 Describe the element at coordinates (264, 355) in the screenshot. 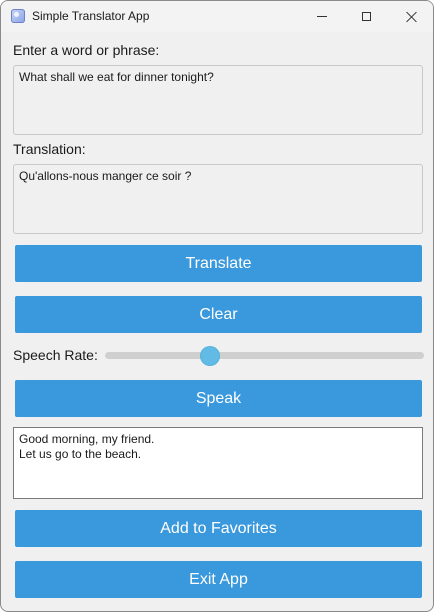

I see `speech-rate-slider-track` at that location.